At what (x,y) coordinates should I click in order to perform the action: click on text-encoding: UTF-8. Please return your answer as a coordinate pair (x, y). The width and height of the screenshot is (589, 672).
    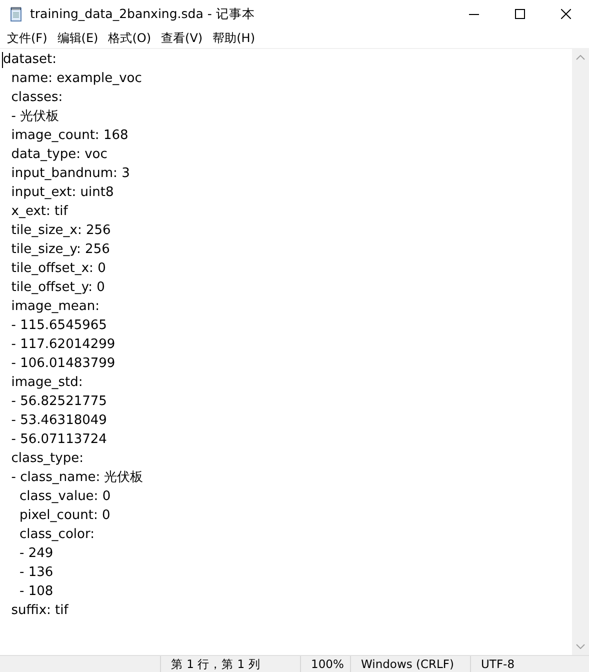
    Looking at the image, I should click on (529, 664).